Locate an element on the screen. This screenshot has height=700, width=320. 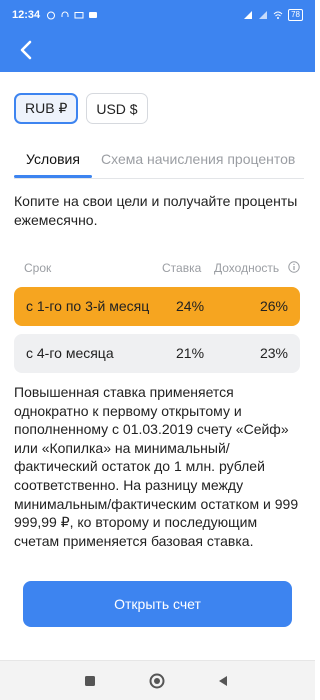
status-system-icons: 78 is located at coordinates (273, 15).